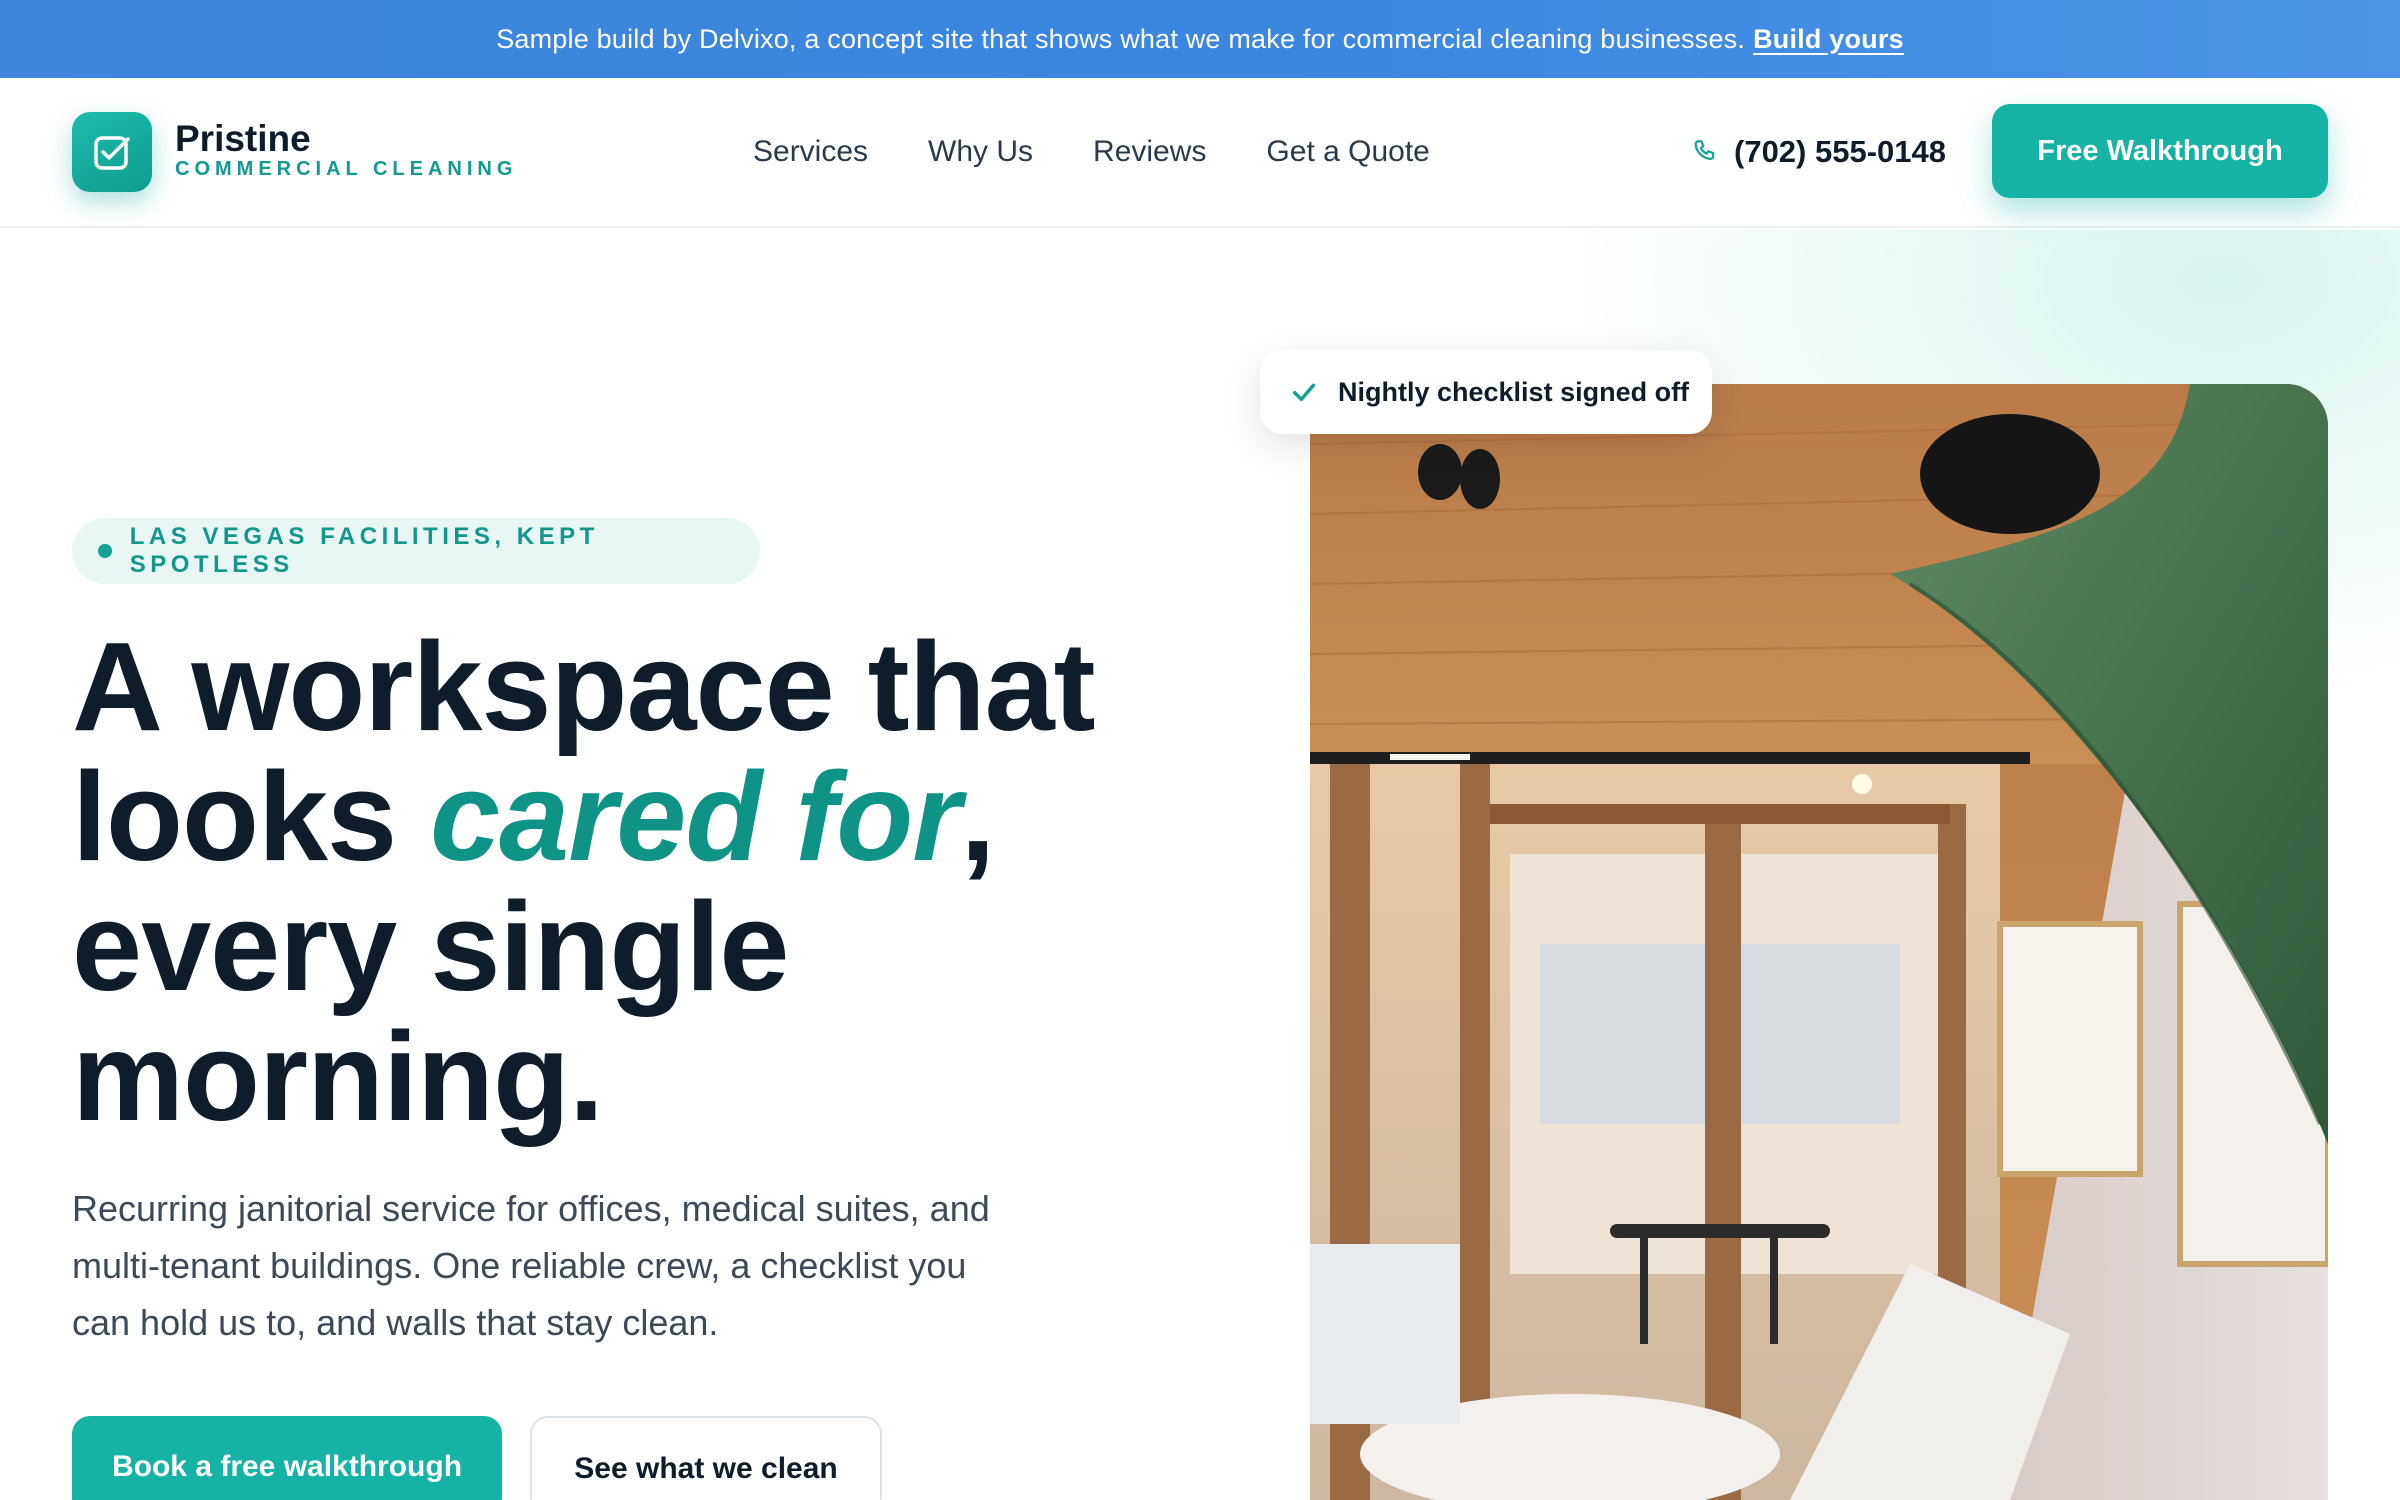  What do you see at coordinates (1828, 39) in the screenshot?
I see `build-yours-link: Build yours` at bounding box center [1828, 39].